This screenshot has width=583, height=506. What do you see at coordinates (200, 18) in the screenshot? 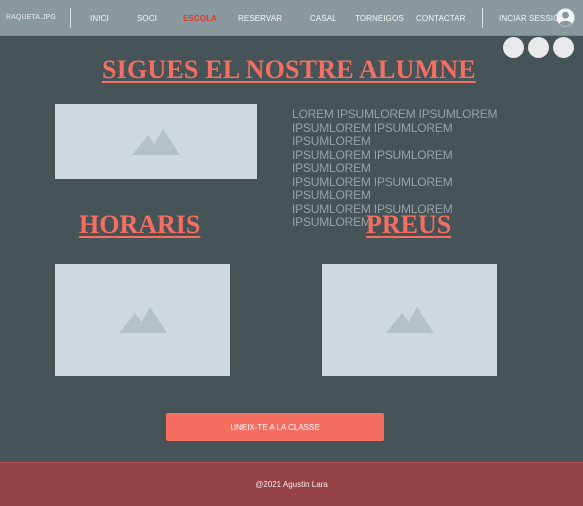
I see `nav-item-escola: ESCOLA` at bounding box center [200, 18].